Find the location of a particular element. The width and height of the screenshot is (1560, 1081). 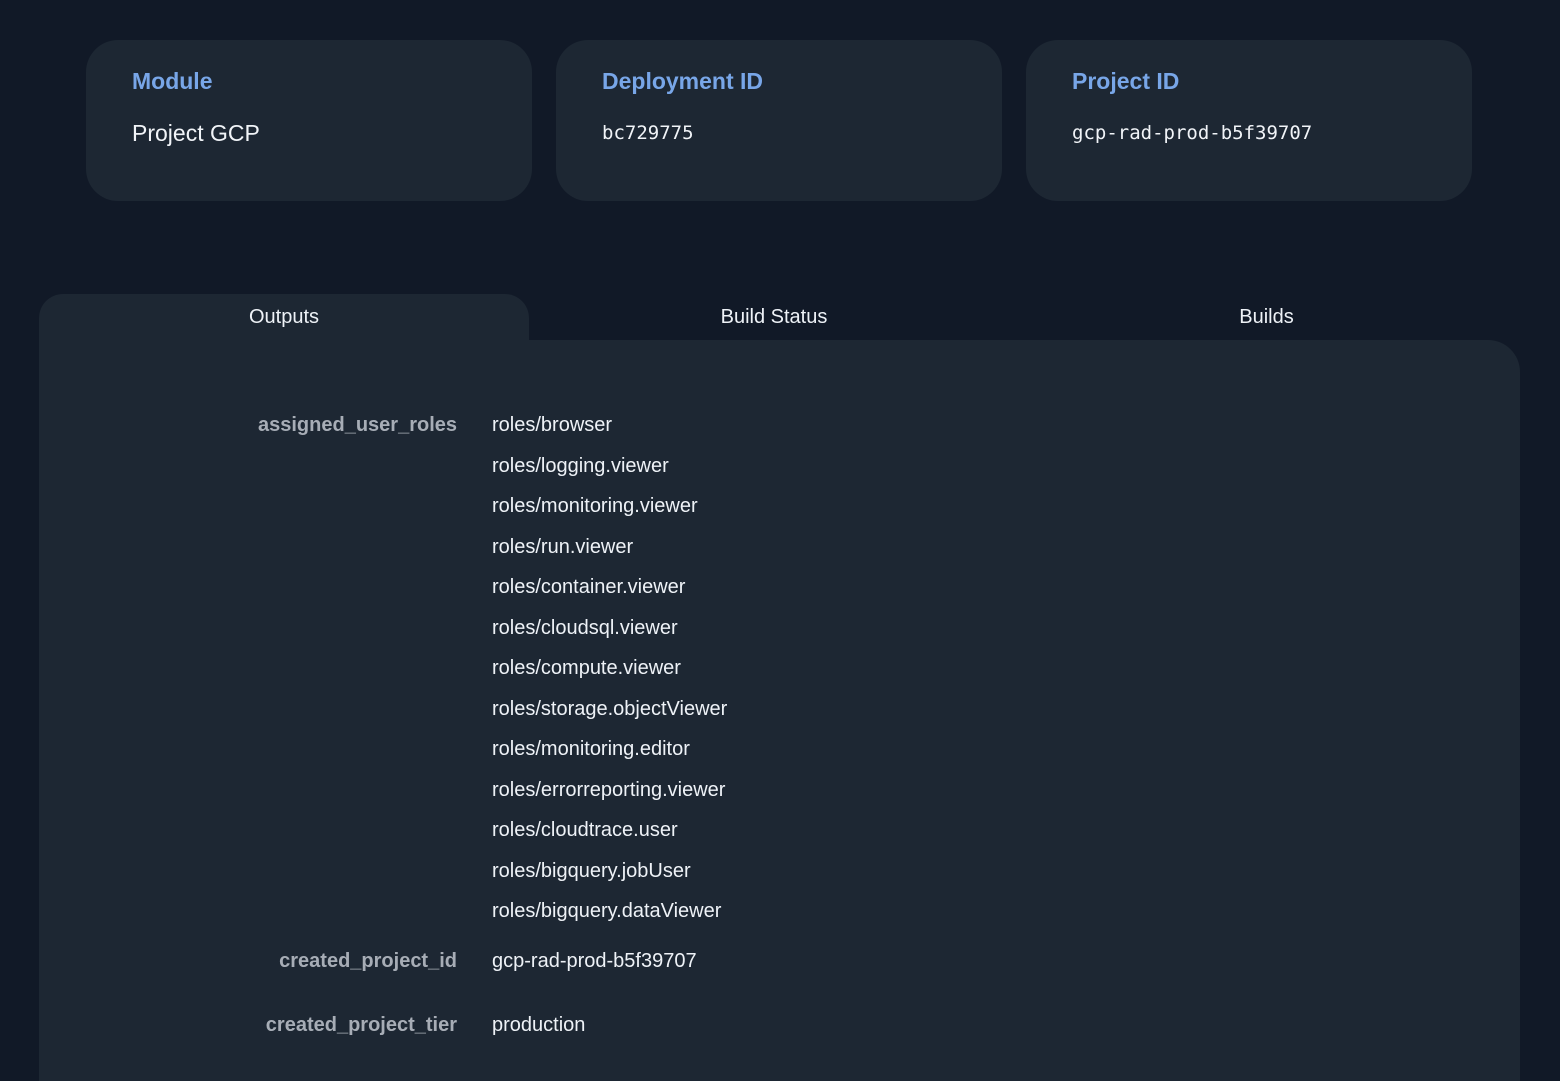

tab-outputs: Outputs is located at coordinates (284, 317).